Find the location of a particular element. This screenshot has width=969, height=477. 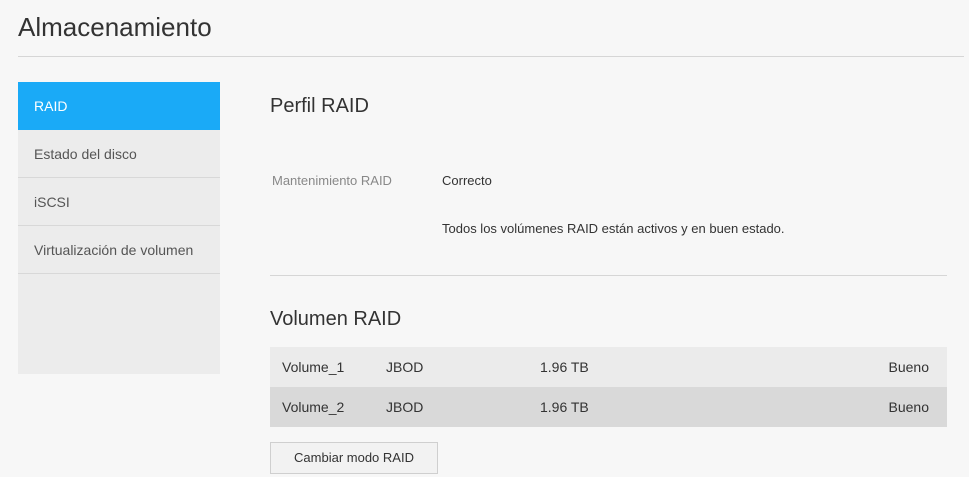

title-divider is located at coordinates (491, 56).